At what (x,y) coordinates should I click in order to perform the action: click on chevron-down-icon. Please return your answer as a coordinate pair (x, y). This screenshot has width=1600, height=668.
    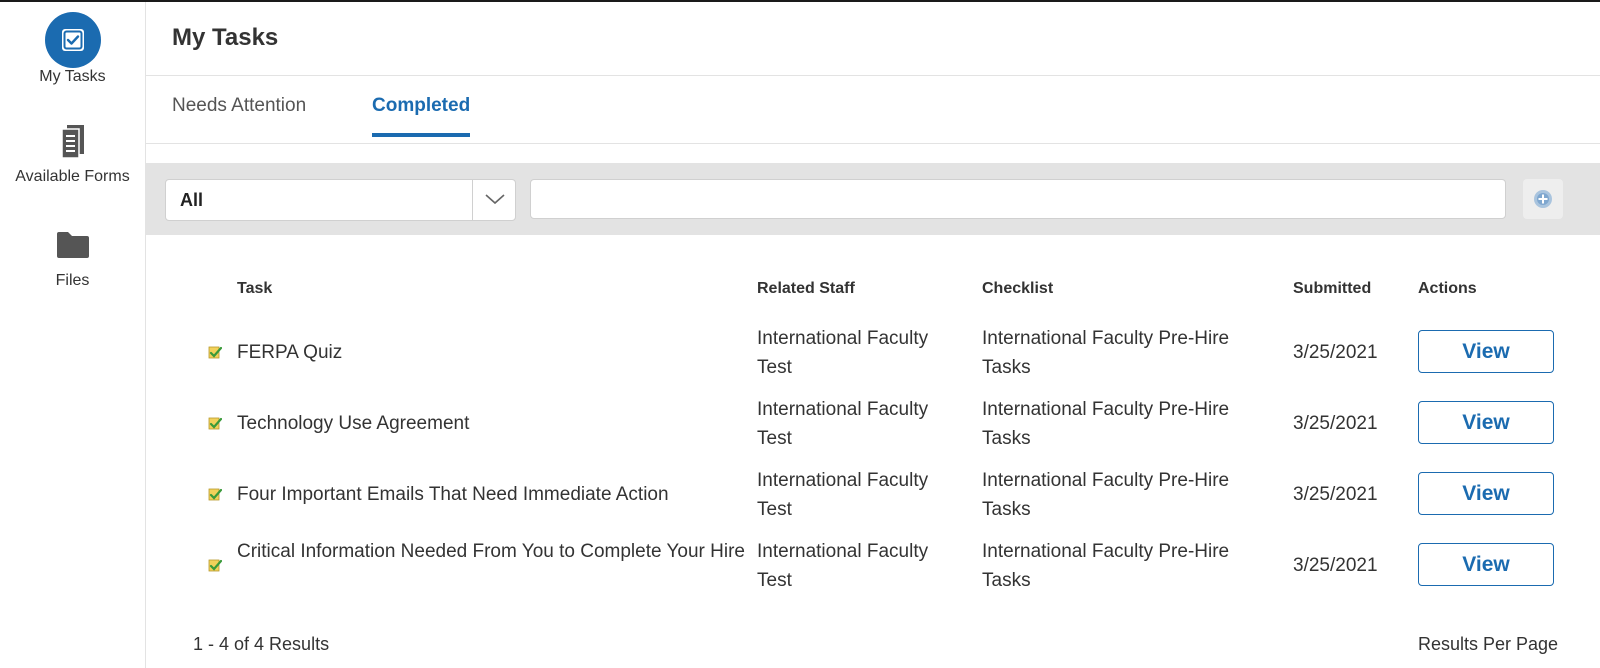
    Looking at the image, I should click on (495, 199).